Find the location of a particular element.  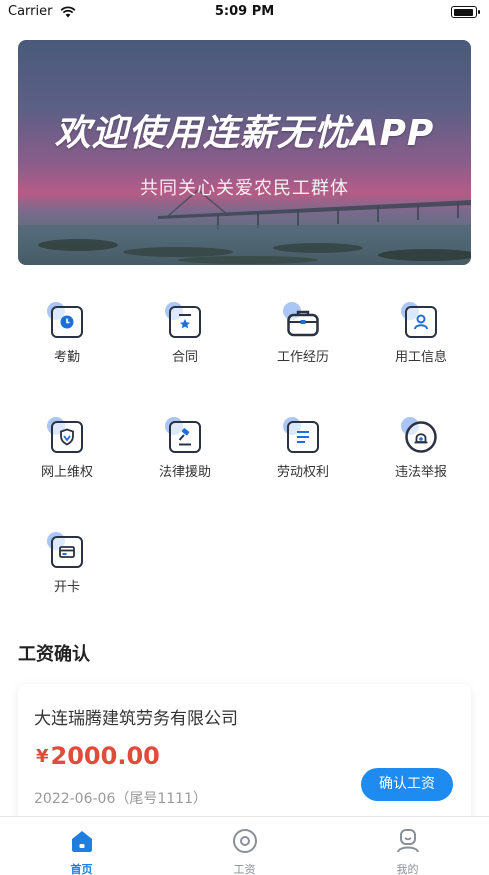

confirm-wage-button: 确认工资 is located at coordinates (407, 784).